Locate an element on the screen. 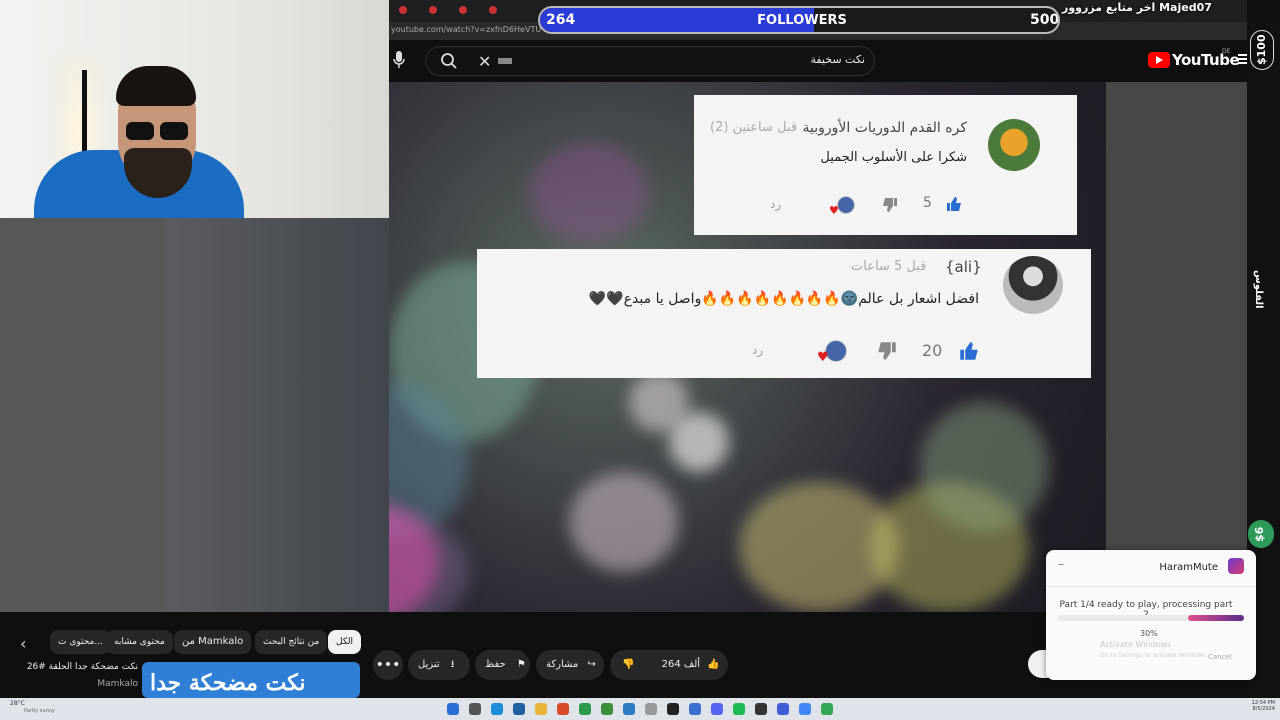 The image size is (1280, 720). store-icon is located at coordinates (519, 709).